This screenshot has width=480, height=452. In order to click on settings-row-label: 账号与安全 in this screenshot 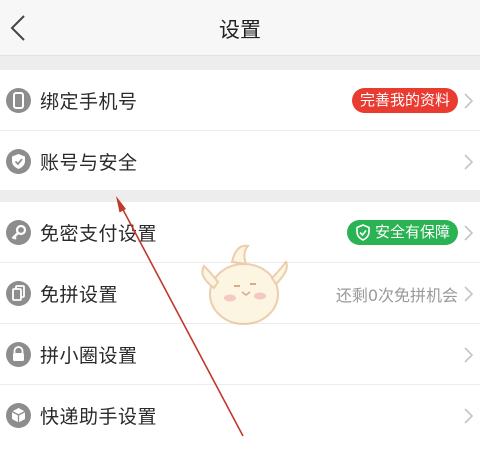, I will do `click(89, 163)`.